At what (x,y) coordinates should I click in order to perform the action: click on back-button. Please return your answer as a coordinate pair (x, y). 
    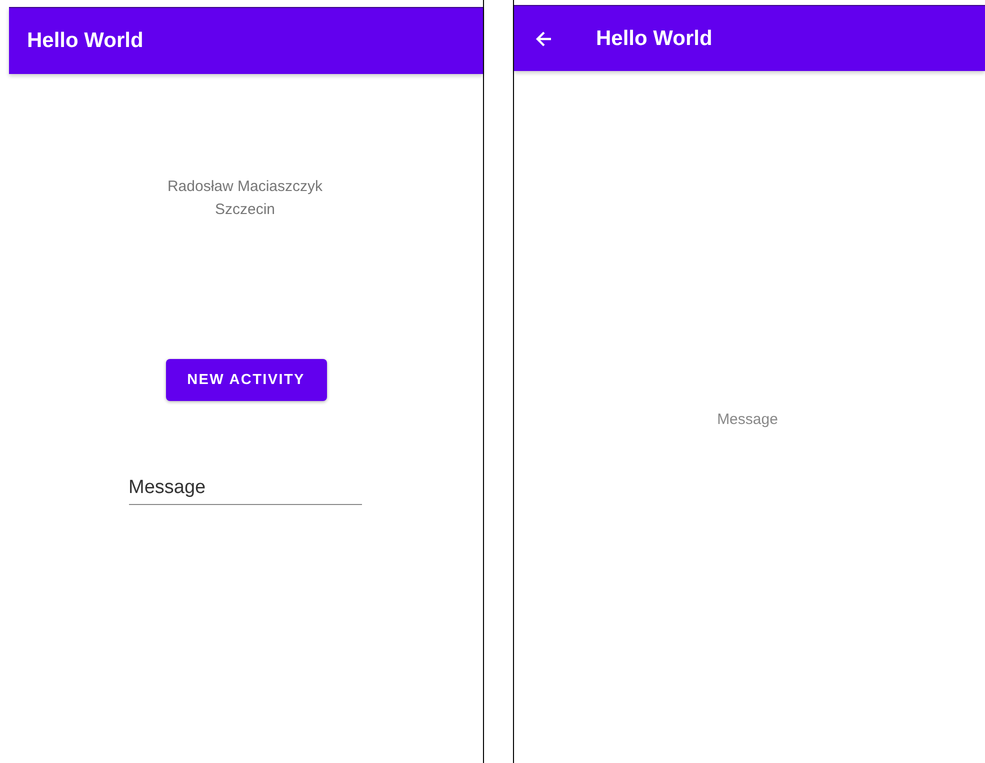
    Looking at the image, I should click on (544, 38).